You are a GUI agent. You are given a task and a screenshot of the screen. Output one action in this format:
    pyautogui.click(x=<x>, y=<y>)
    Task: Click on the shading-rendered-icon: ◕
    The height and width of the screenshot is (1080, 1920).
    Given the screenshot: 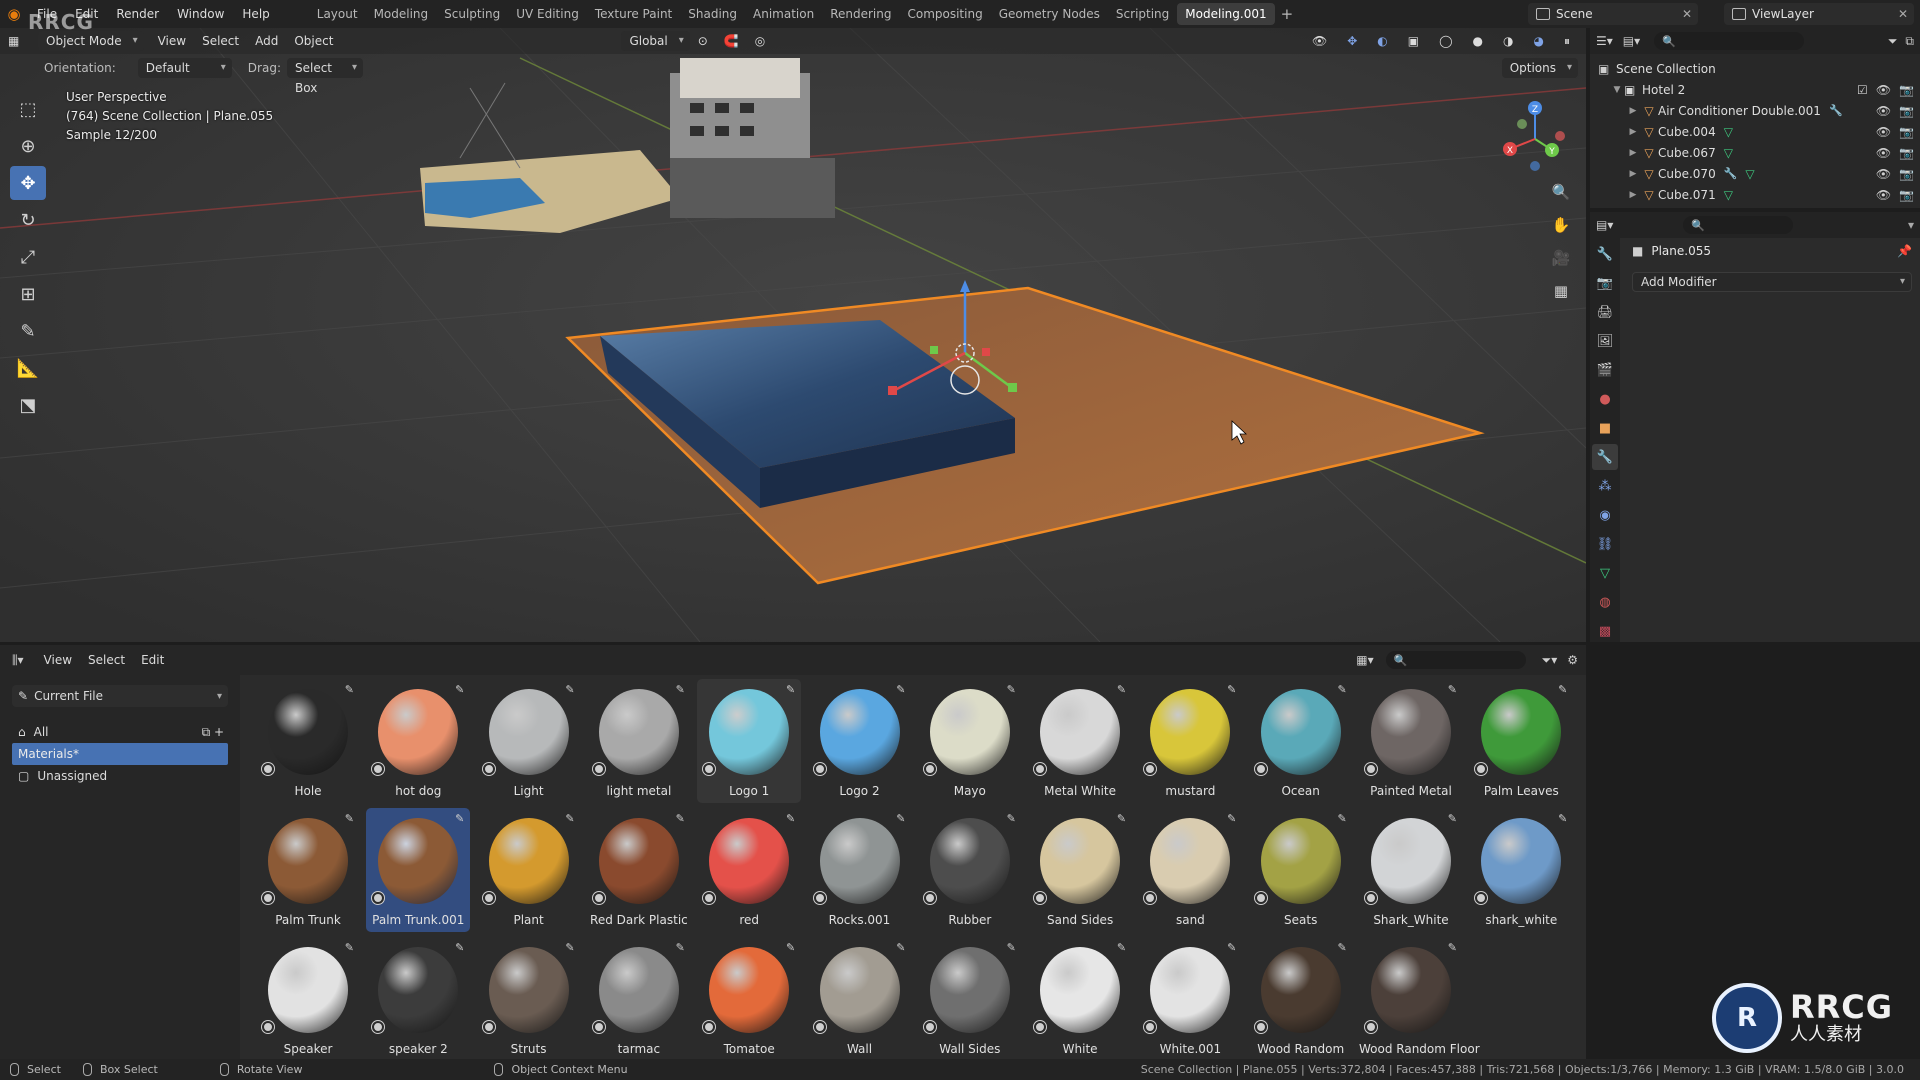 What is the action you would take?
    pyautogui.click(x=1539, y=41)
    